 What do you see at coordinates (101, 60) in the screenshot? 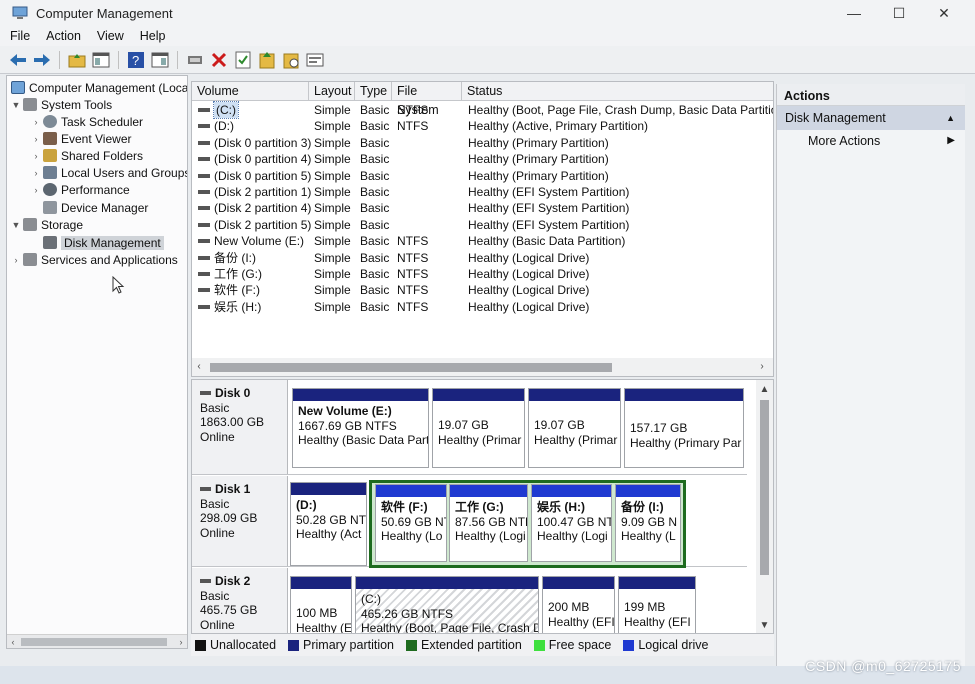
I see `show-hide-tree-icon` at bounding box center [101, 60].